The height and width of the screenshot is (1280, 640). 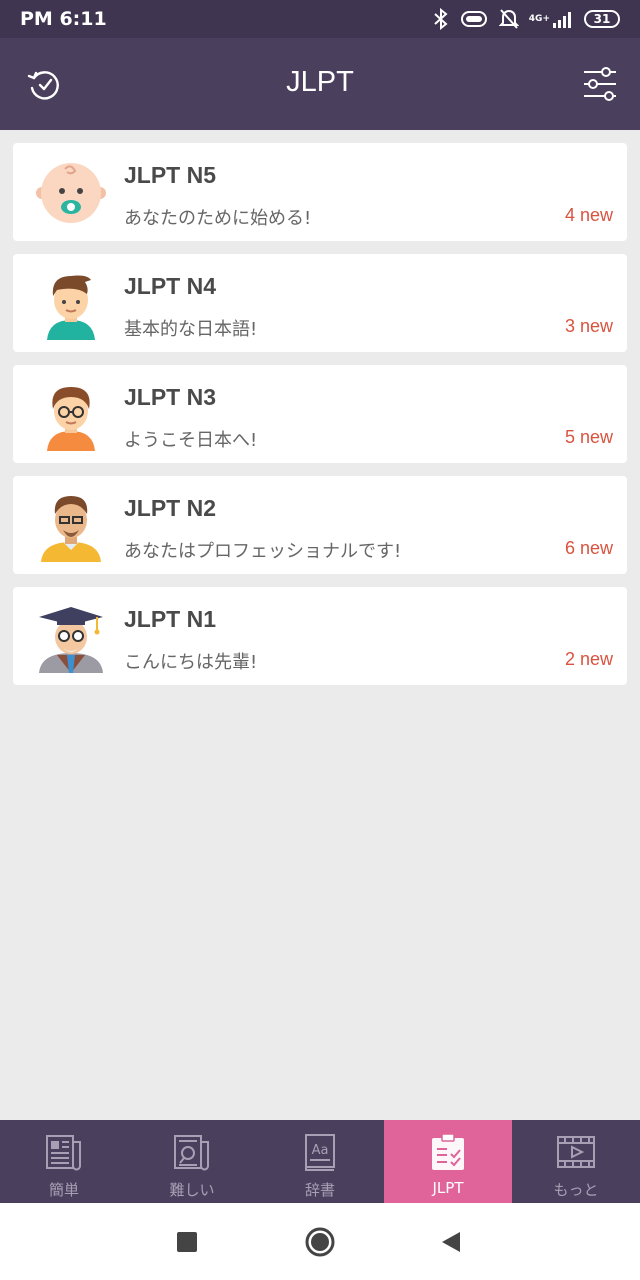 I want to click on level-title: JLPT N2, so click(x=170, y=508).